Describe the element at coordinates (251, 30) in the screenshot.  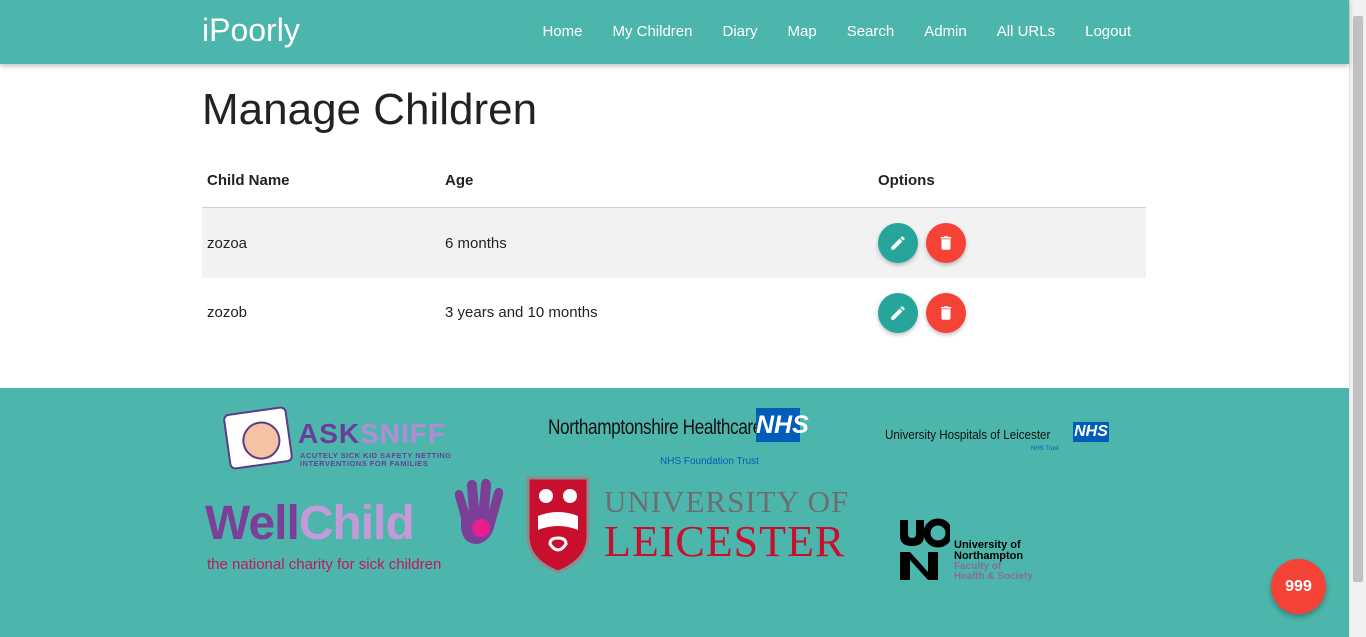
I see `brand-logo: iPoorly` at that location.